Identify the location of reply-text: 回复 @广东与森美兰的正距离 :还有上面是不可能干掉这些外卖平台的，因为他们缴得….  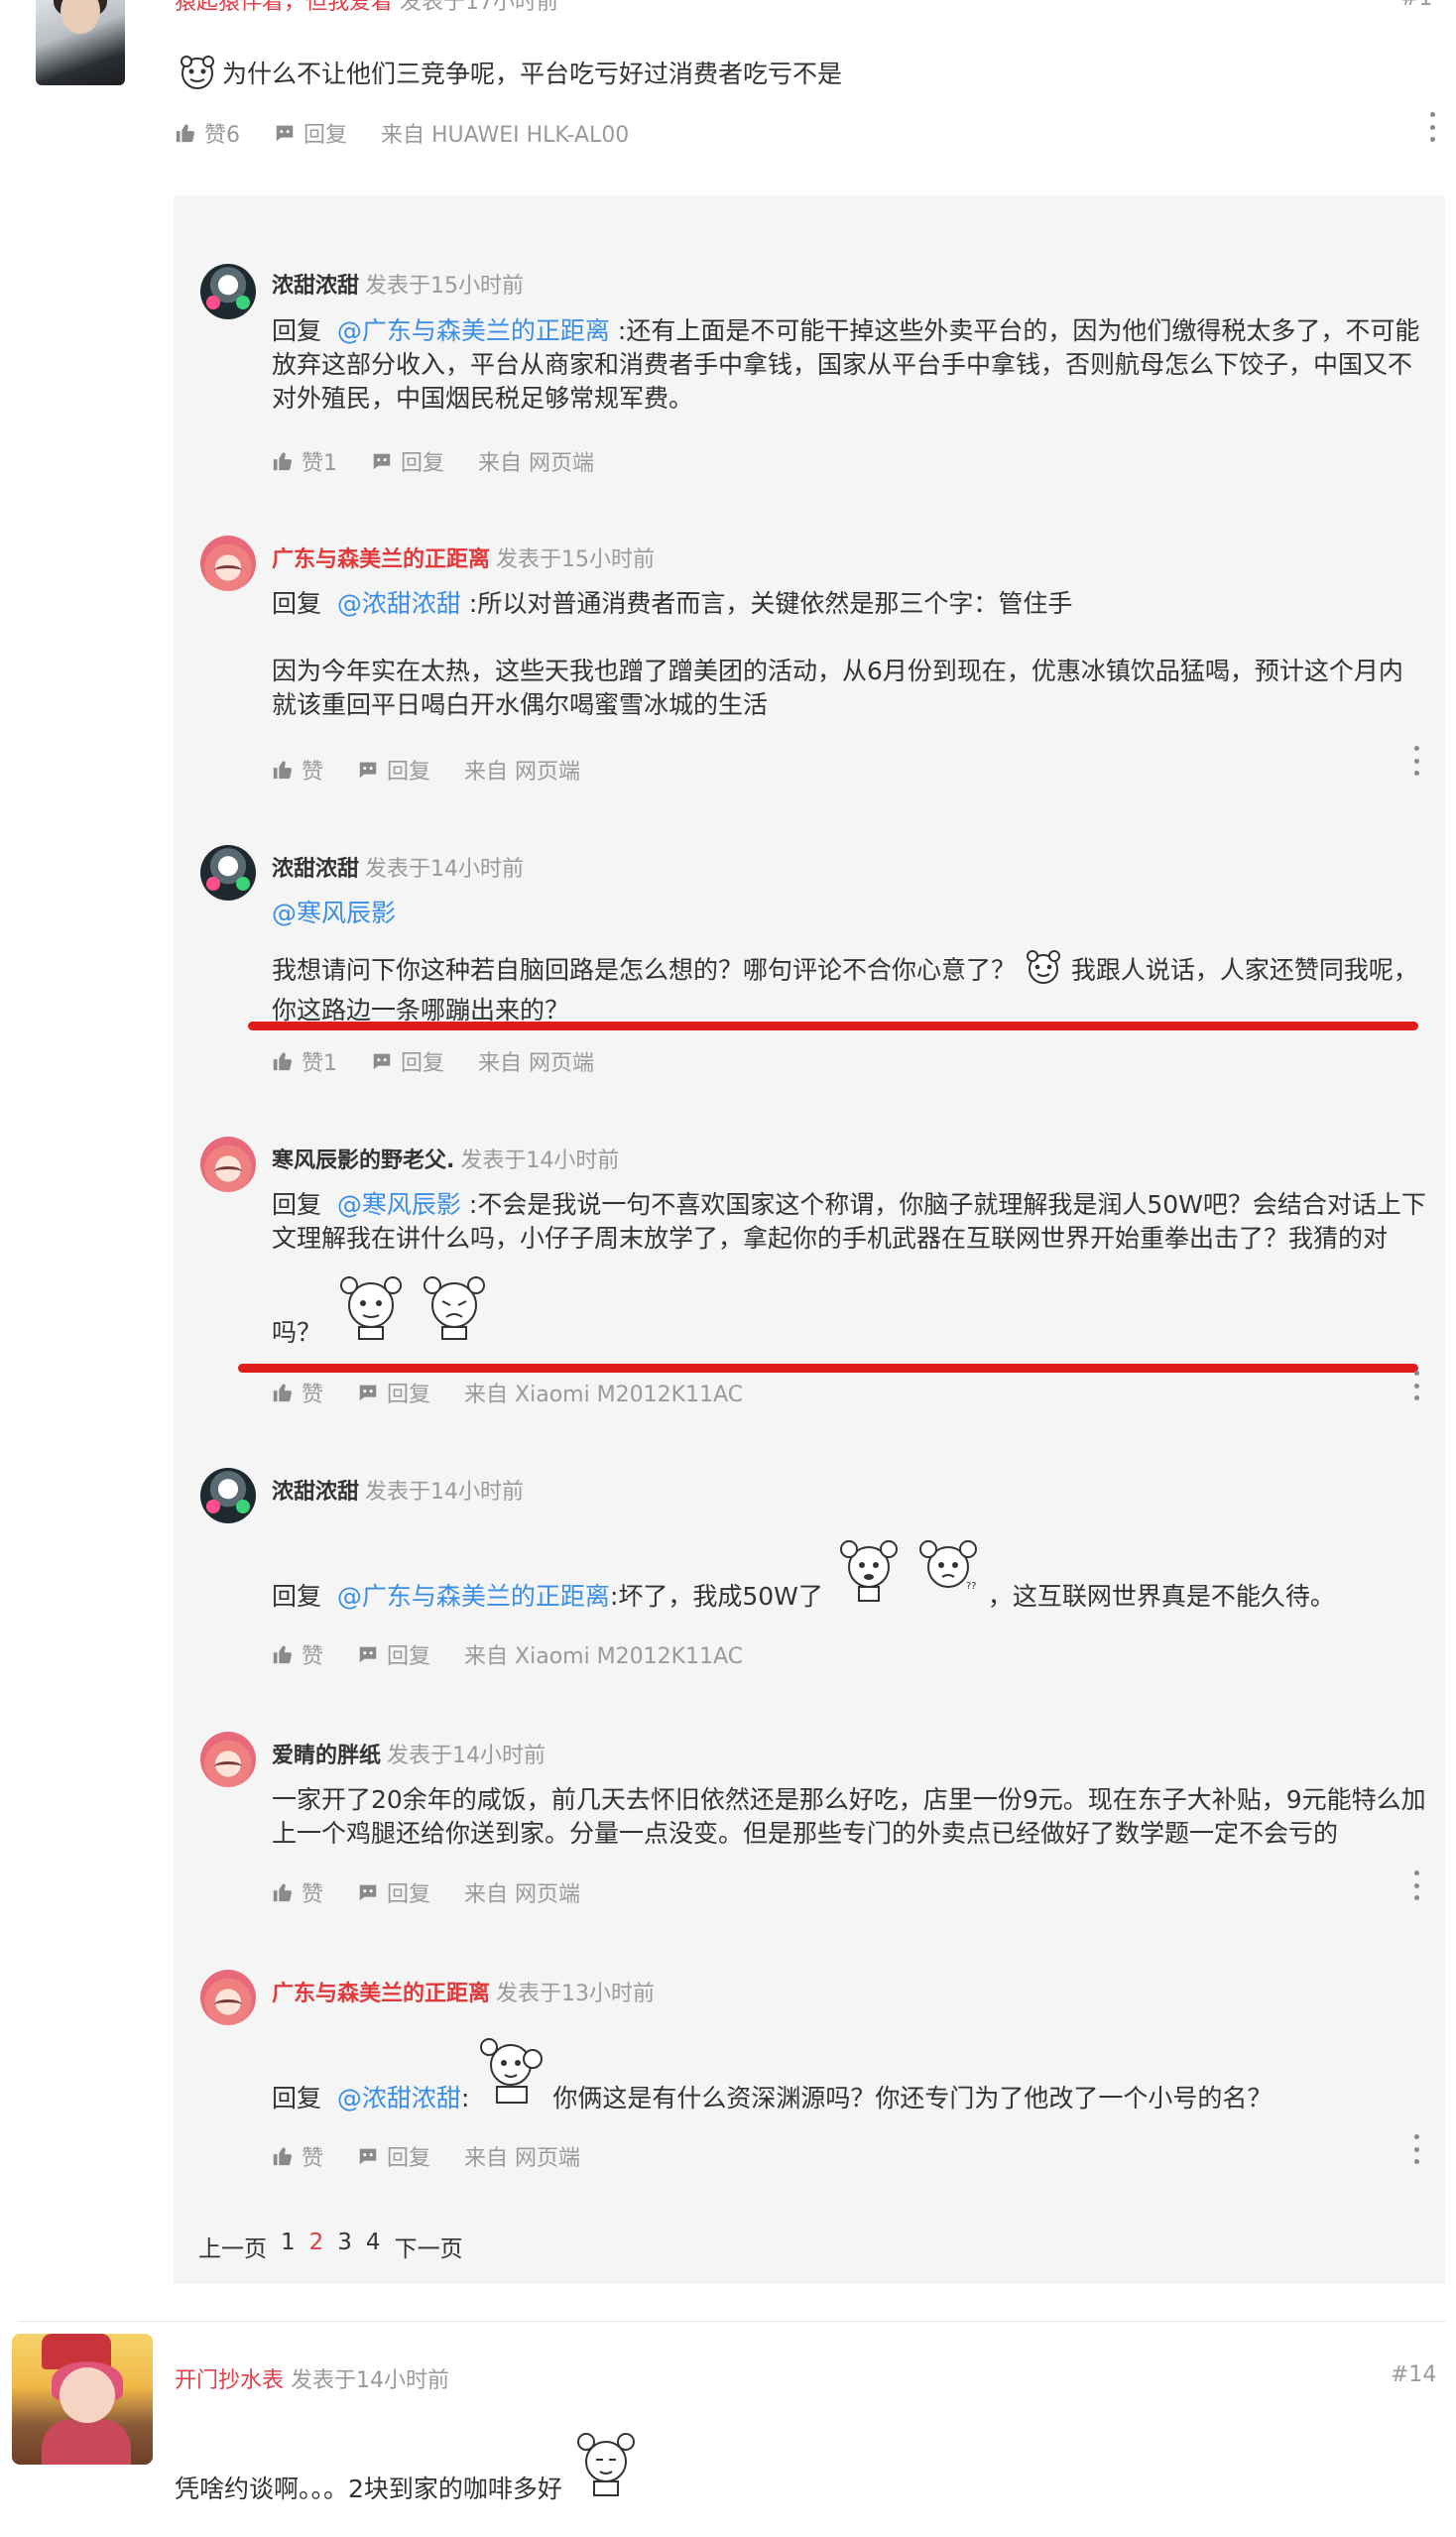
(849, 365).